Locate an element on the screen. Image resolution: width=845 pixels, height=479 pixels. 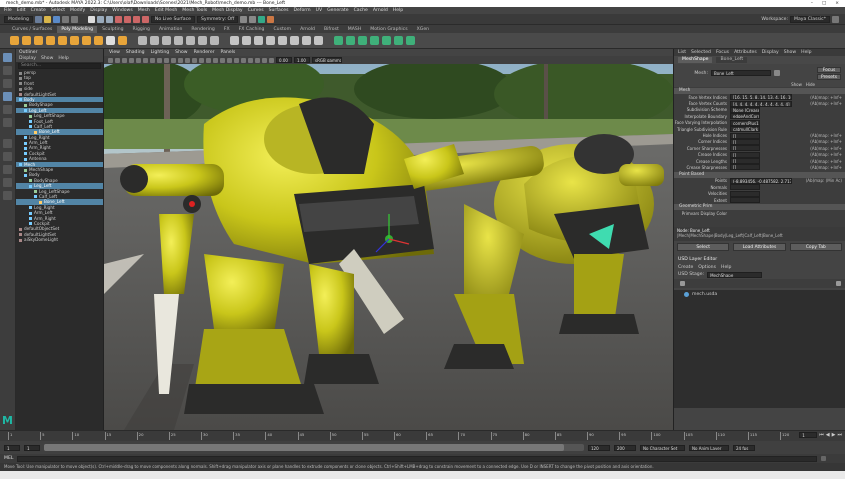
menu-create: Create is located at coordinates (38, 10).